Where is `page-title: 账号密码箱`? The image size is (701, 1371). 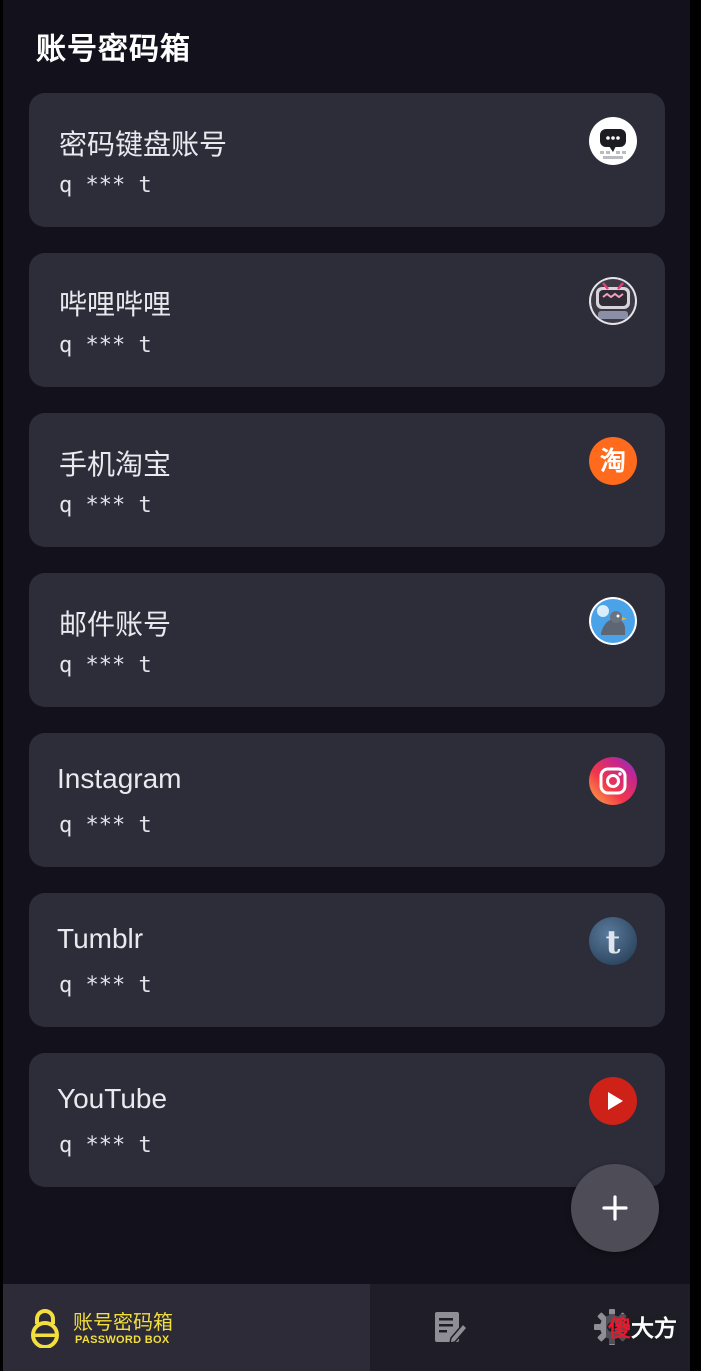 page-title: 账号密码箱 is located at coordinates (113, 49).